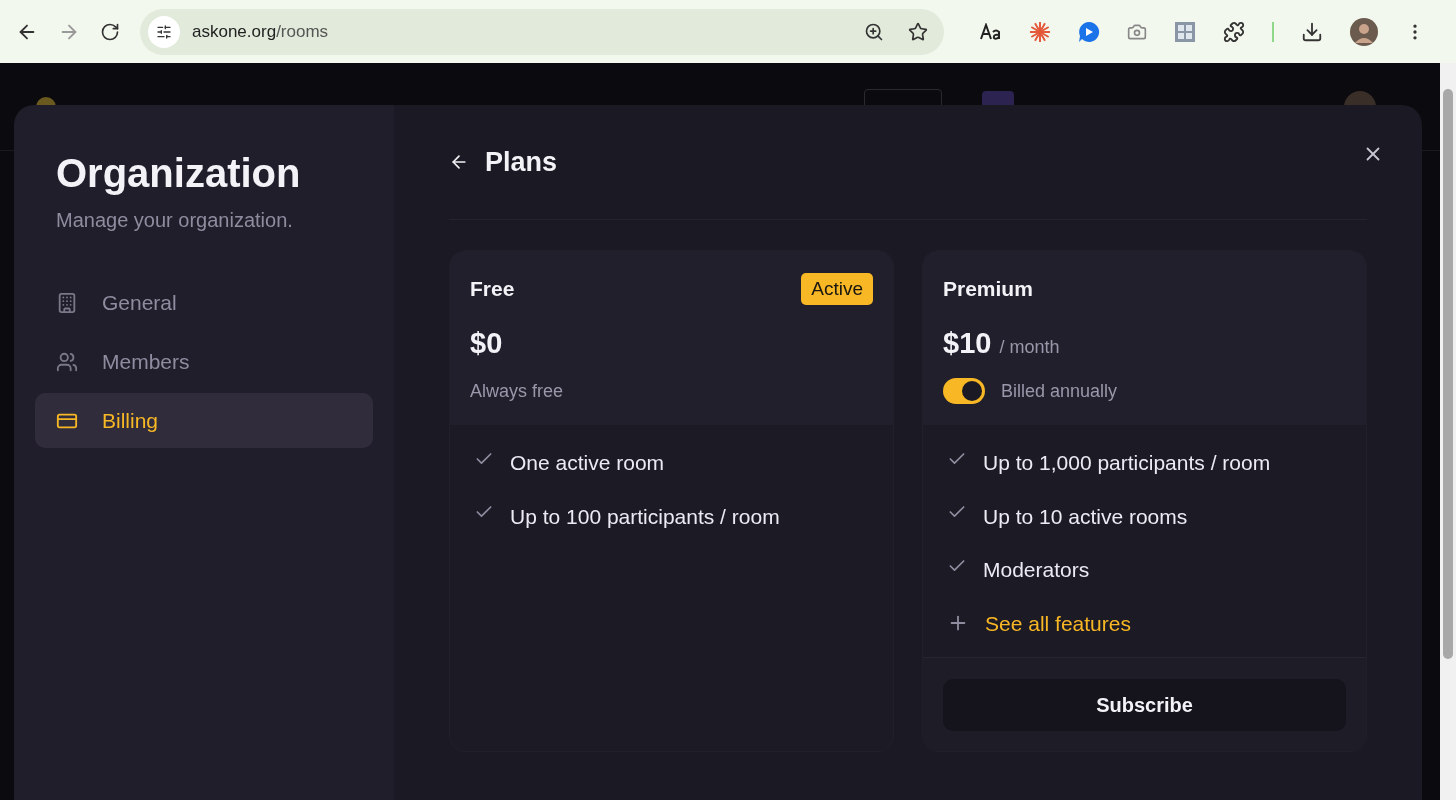  Describe the element at coordinates (587, 463) in the screenshot. I see `feature-text: One active room` at that location.